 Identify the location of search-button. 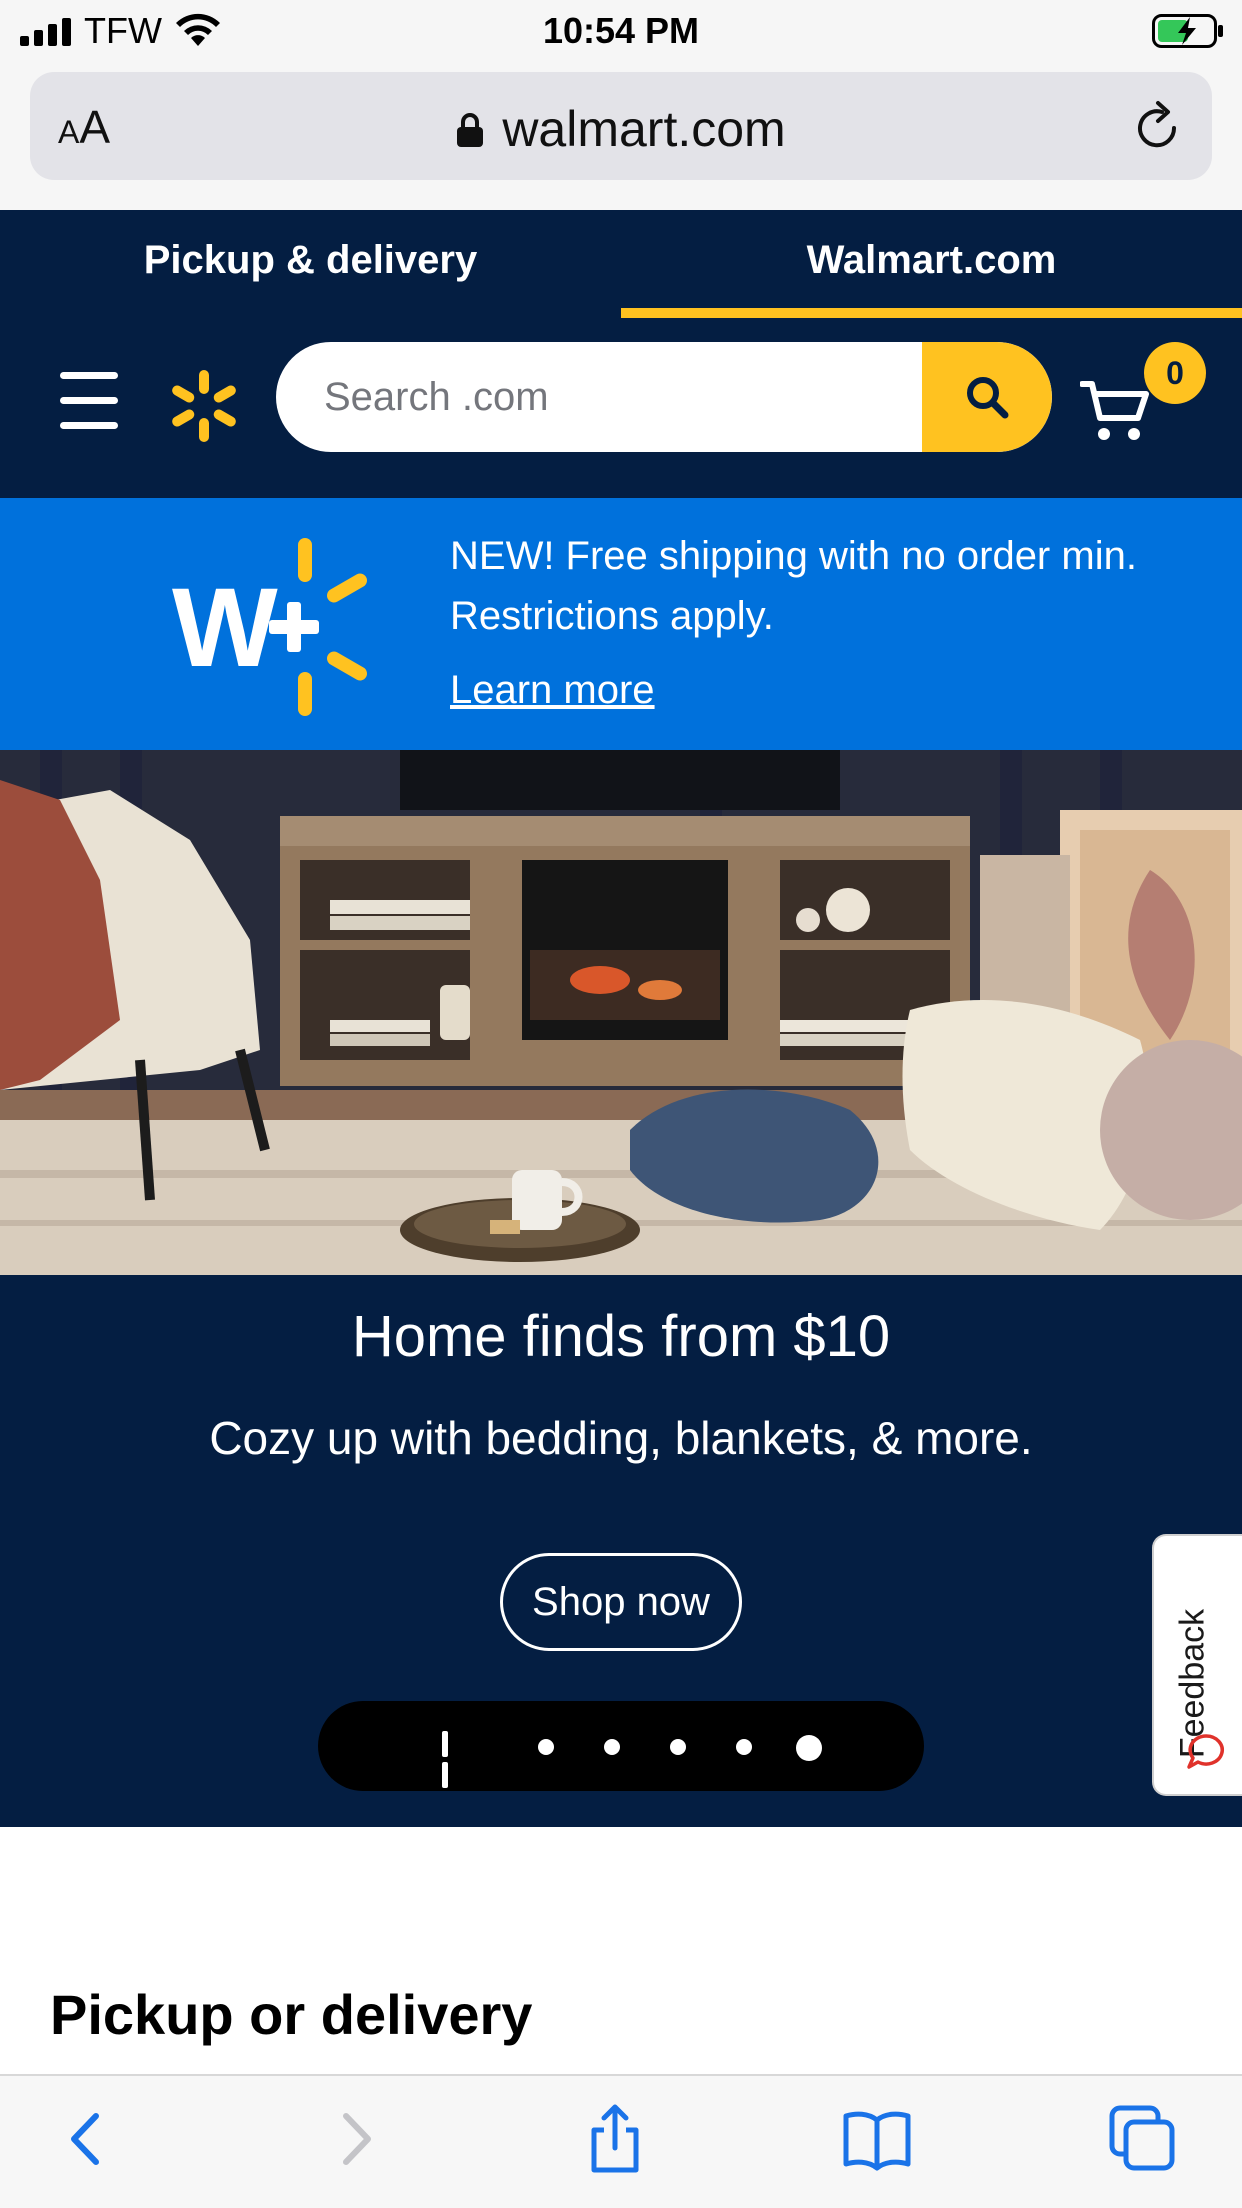
(987, 397).